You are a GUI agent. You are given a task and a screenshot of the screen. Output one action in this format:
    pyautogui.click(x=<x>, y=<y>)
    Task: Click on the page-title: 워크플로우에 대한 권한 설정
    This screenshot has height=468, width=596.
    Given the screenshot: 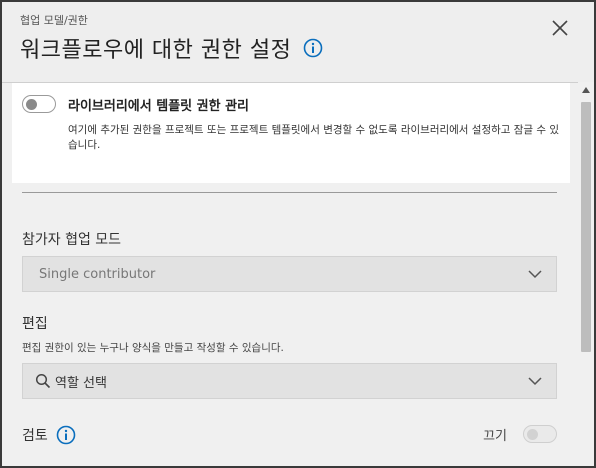 What is the action you would take?
    pyautogui.click(x=156, y=50)
    